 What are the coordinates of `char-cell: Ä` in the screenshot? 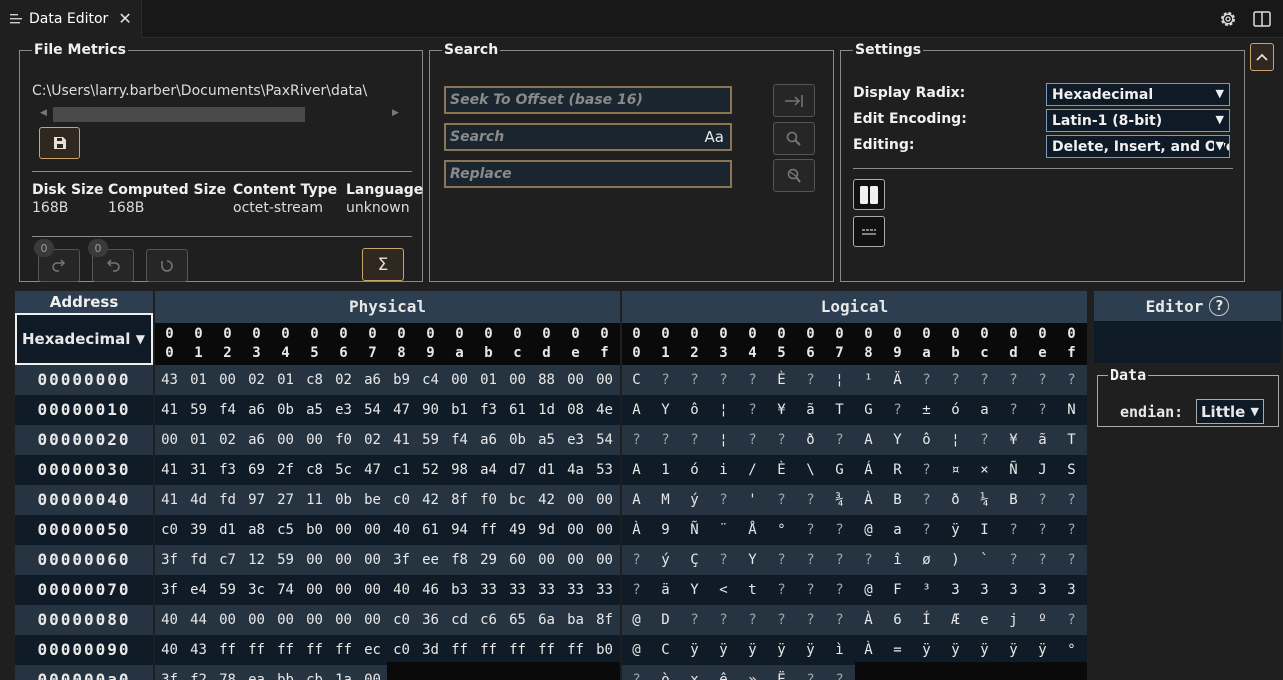 It's located at (897, 380).